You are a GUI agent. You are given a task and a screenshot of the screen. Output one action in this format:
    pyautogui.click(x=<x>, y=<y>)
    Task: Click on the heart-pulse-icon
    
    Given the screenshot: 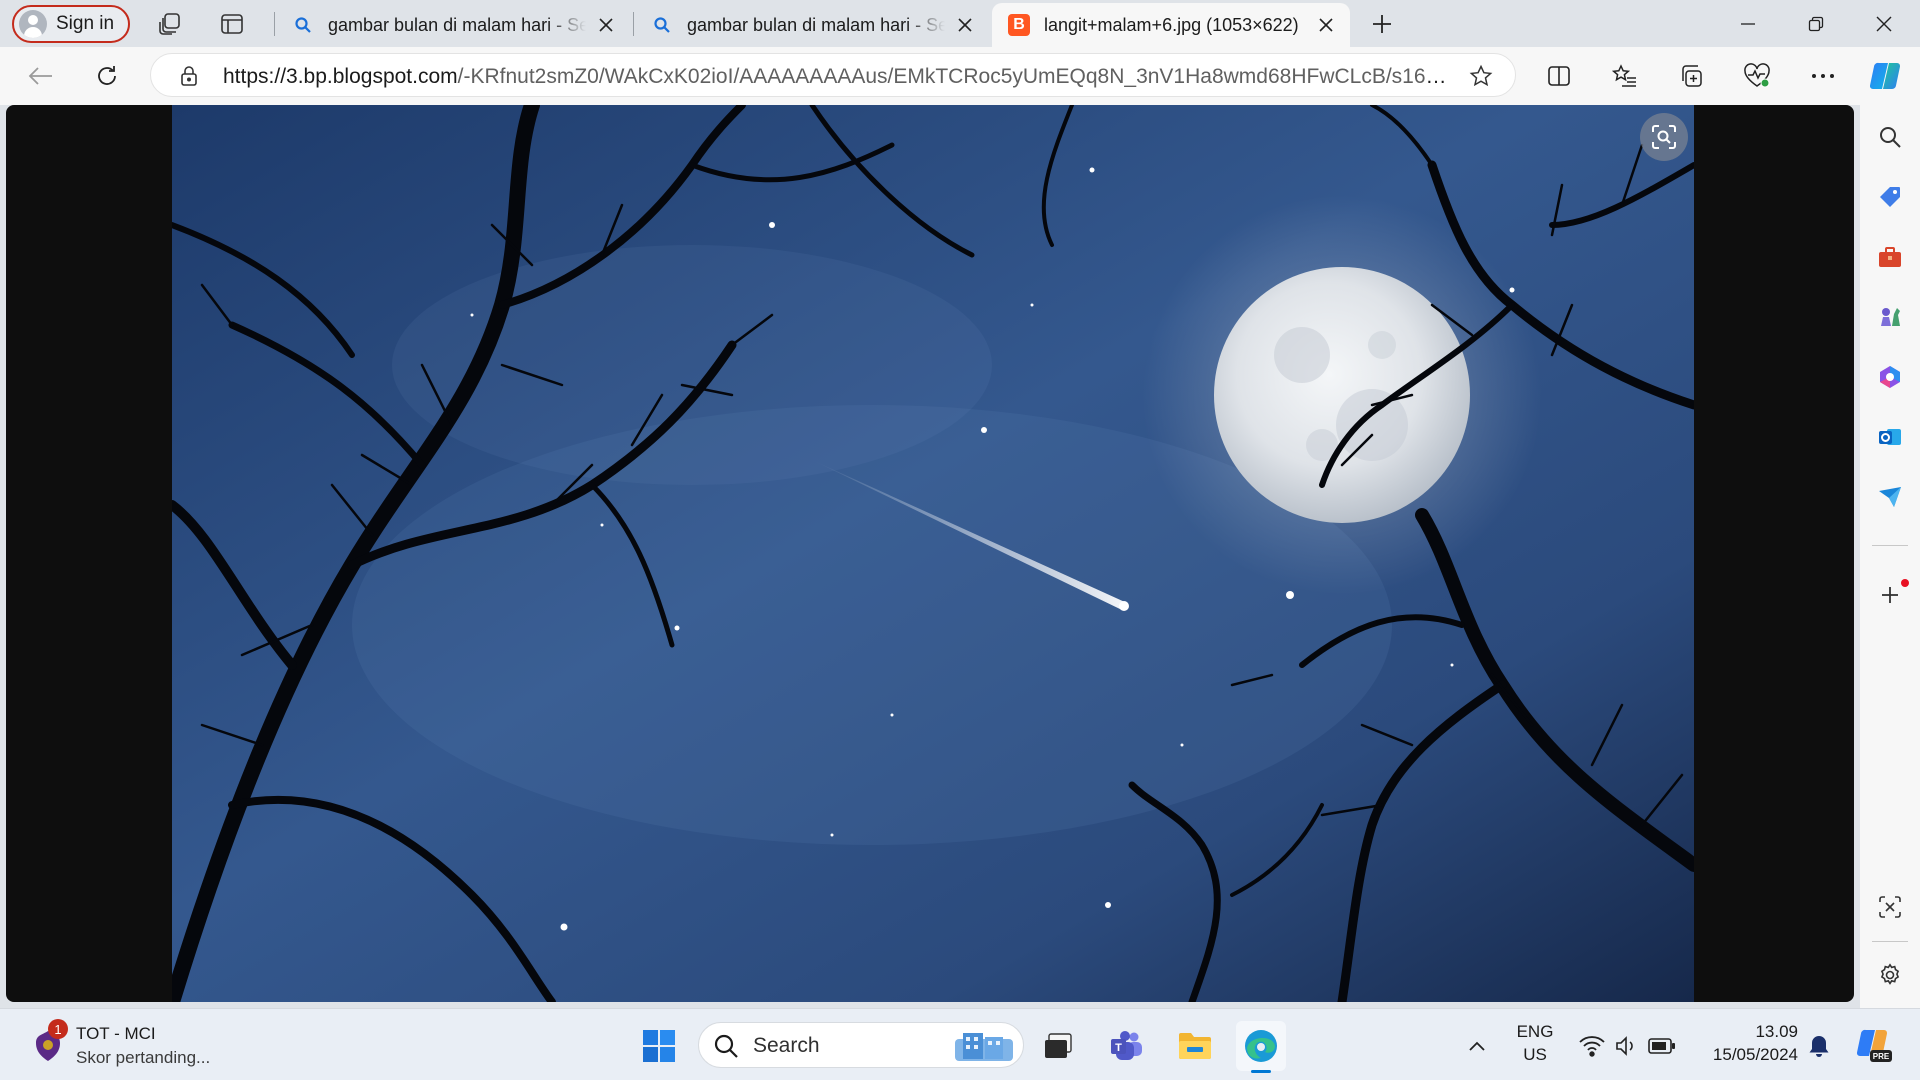 What is the action you would take?
    pyautogui.click(x=1757, y=75)
    